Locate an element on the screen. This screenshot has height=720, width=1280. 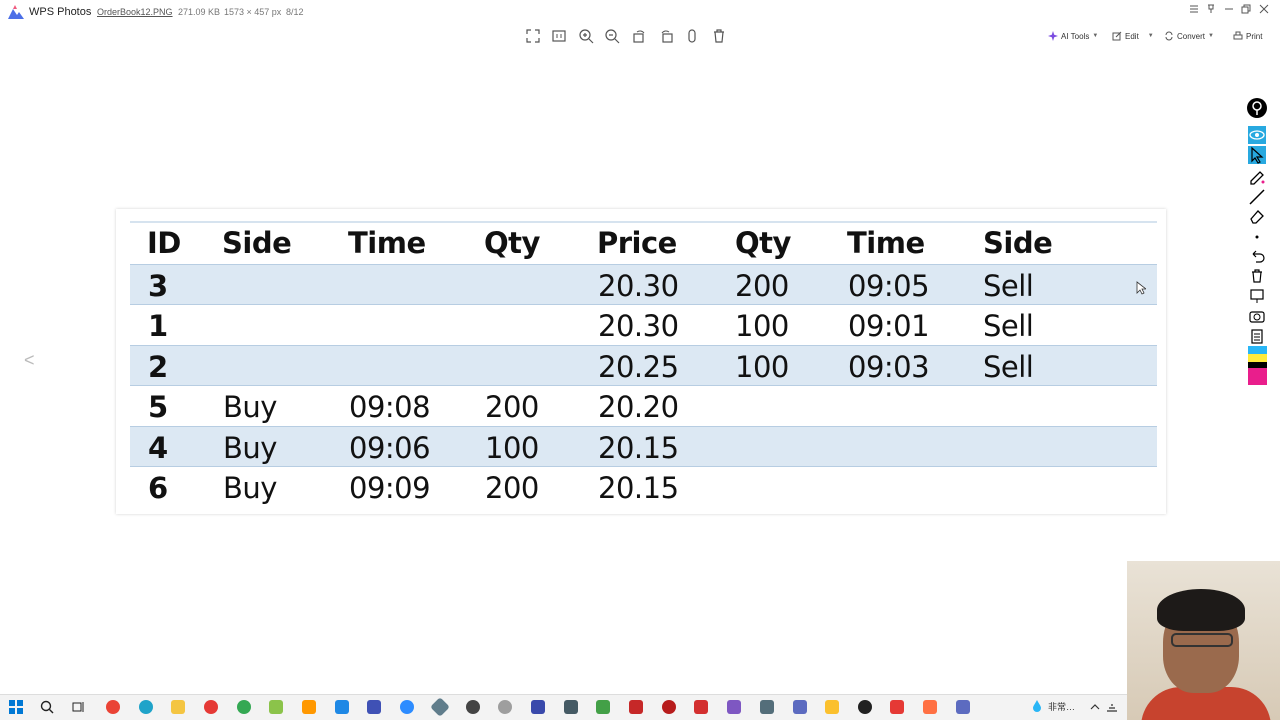
color-swatch-yellow is located at coordinates (1257, 358).